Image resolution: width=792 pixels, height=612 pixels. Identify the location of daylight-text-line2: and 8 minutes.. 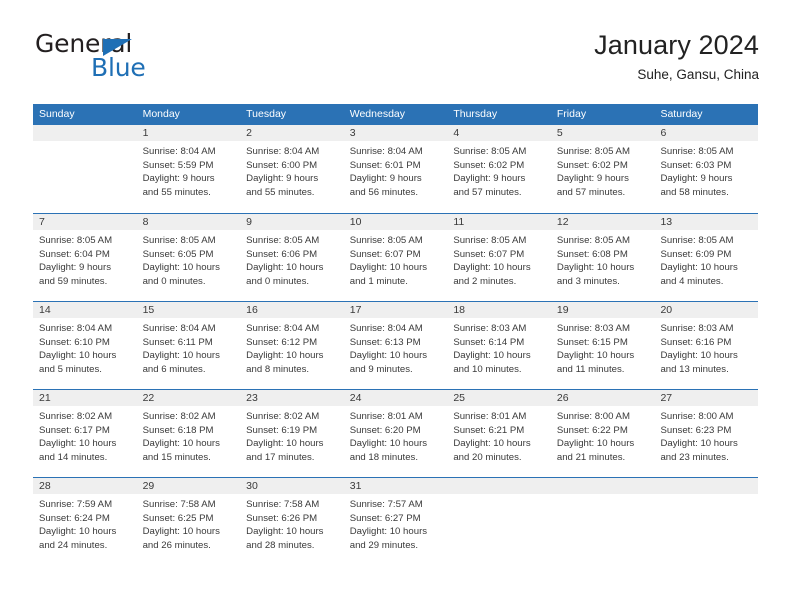
(278, 369).